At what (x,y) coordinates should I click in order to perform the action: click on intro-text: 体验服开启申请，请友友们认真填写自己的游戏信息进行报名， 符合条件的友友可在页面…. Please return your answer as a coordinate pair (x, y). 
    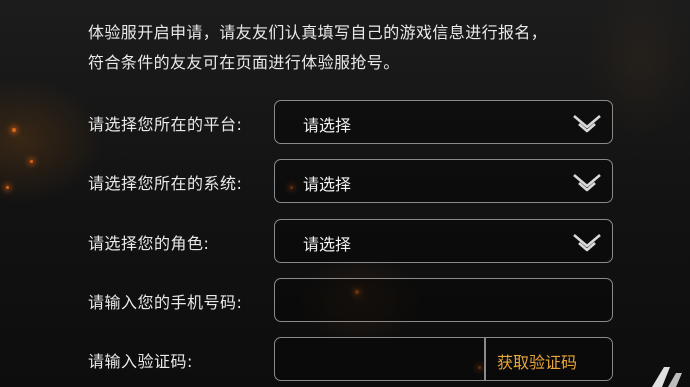
    Looking at the image, I should click on (317, 48).